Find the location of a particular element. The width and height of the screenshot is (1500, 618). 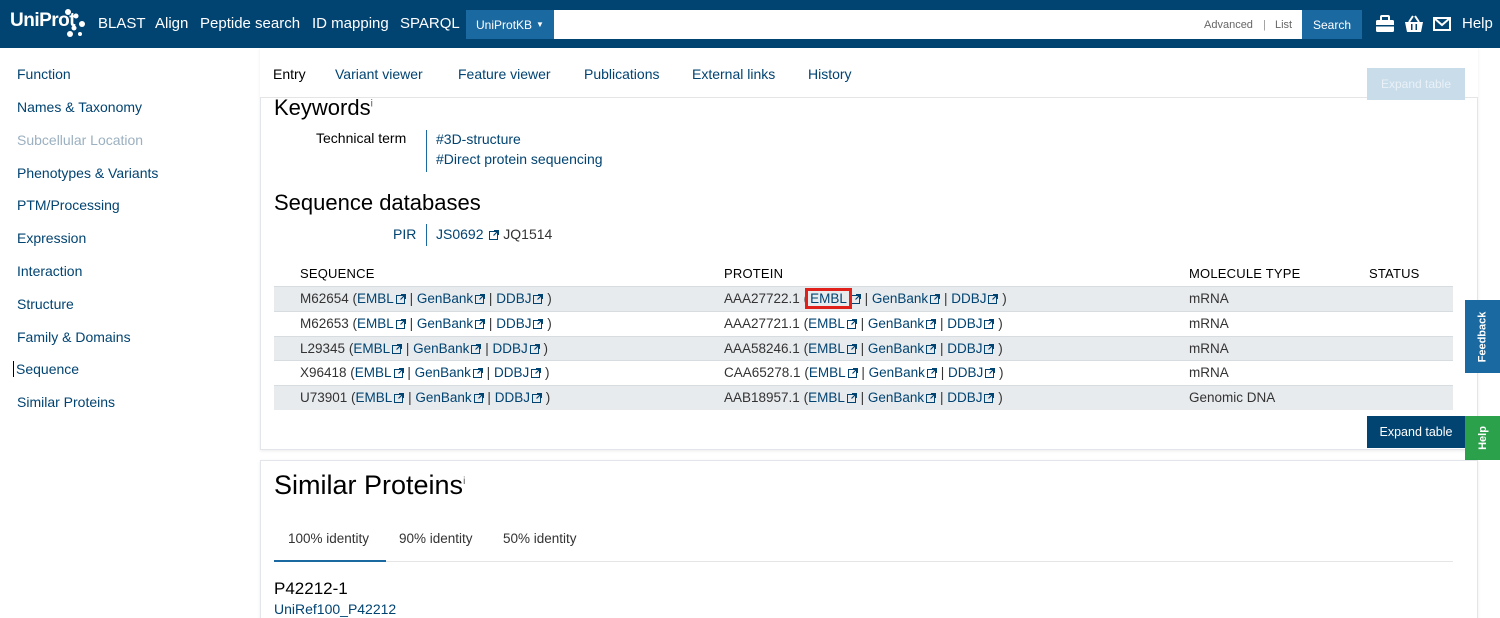

tab-entry: Entry is located at coordinates (289, 74).